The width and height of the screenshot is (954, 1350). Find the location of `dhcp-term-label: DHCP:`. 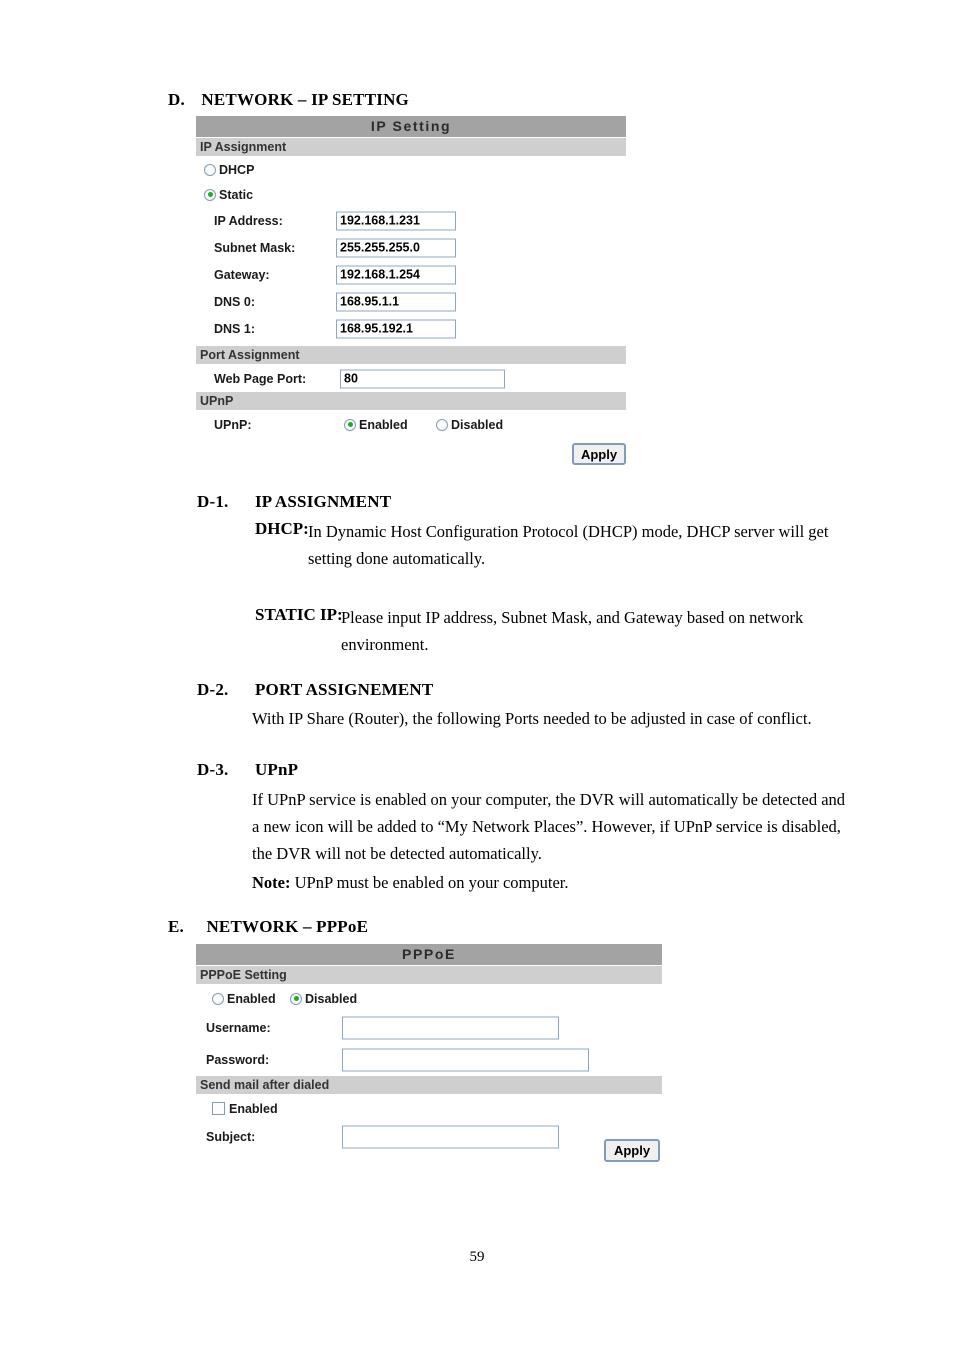

dhcp-term-label: DHCP: is located at coordinates (282, 528).